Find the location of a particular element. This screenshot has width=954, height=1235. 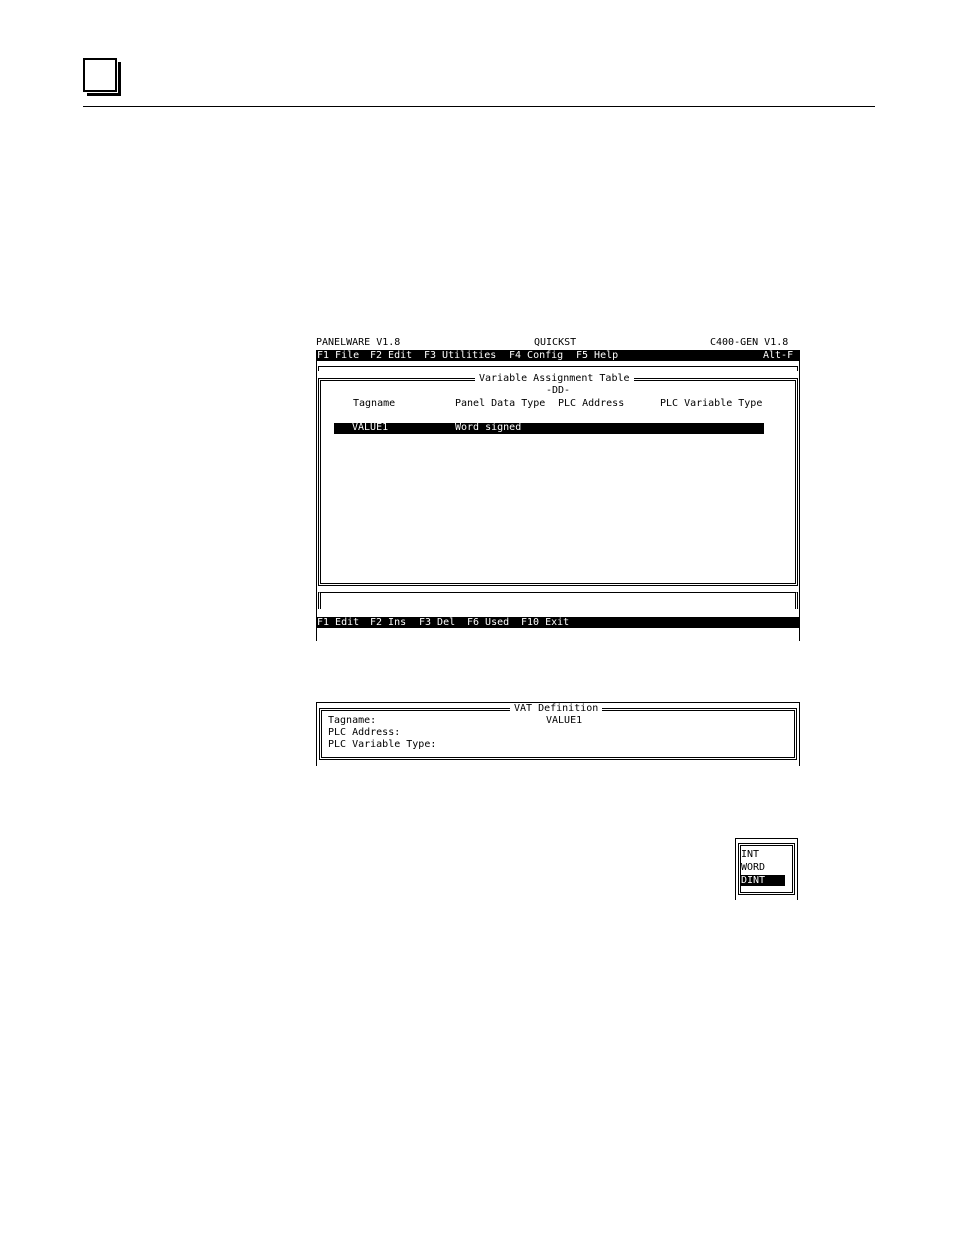

tagname-value: VALUE1 is located at coordinates (564, 720).